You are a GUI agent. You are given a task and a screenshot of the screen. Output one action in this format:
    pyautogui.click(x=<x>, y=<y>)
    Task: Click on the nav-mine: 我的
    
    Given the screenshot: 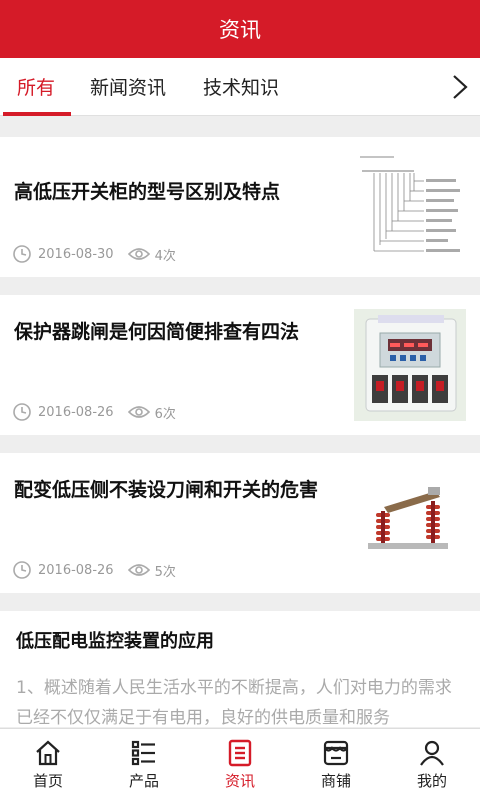 What is the action you would take?
    pyautogui.click(x=432, y=764)
    